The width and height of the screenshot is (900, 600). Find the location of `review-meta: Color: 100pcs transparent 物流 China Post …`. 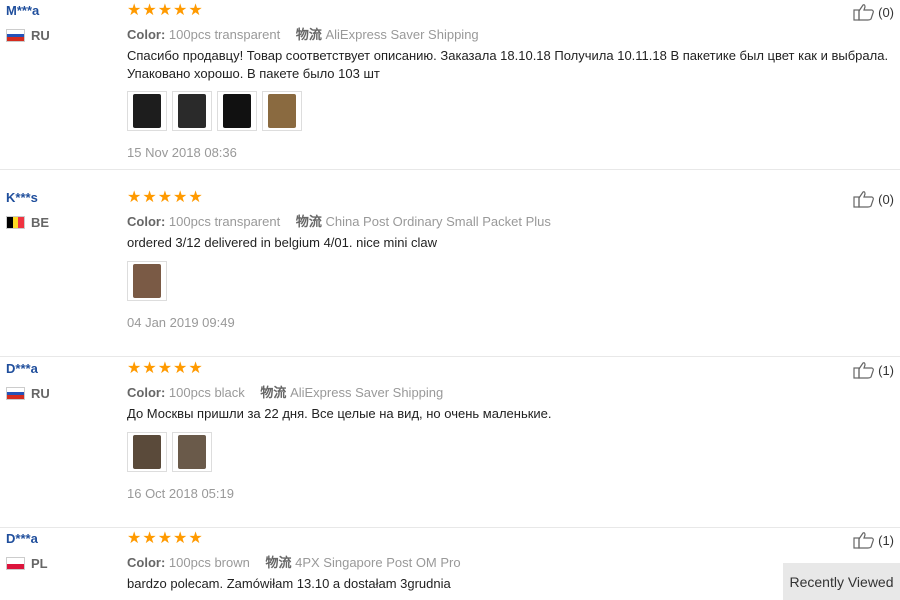

review-meta: Color: 100pcs transparent 物流 China Post … is located at coordinates (339, 220).